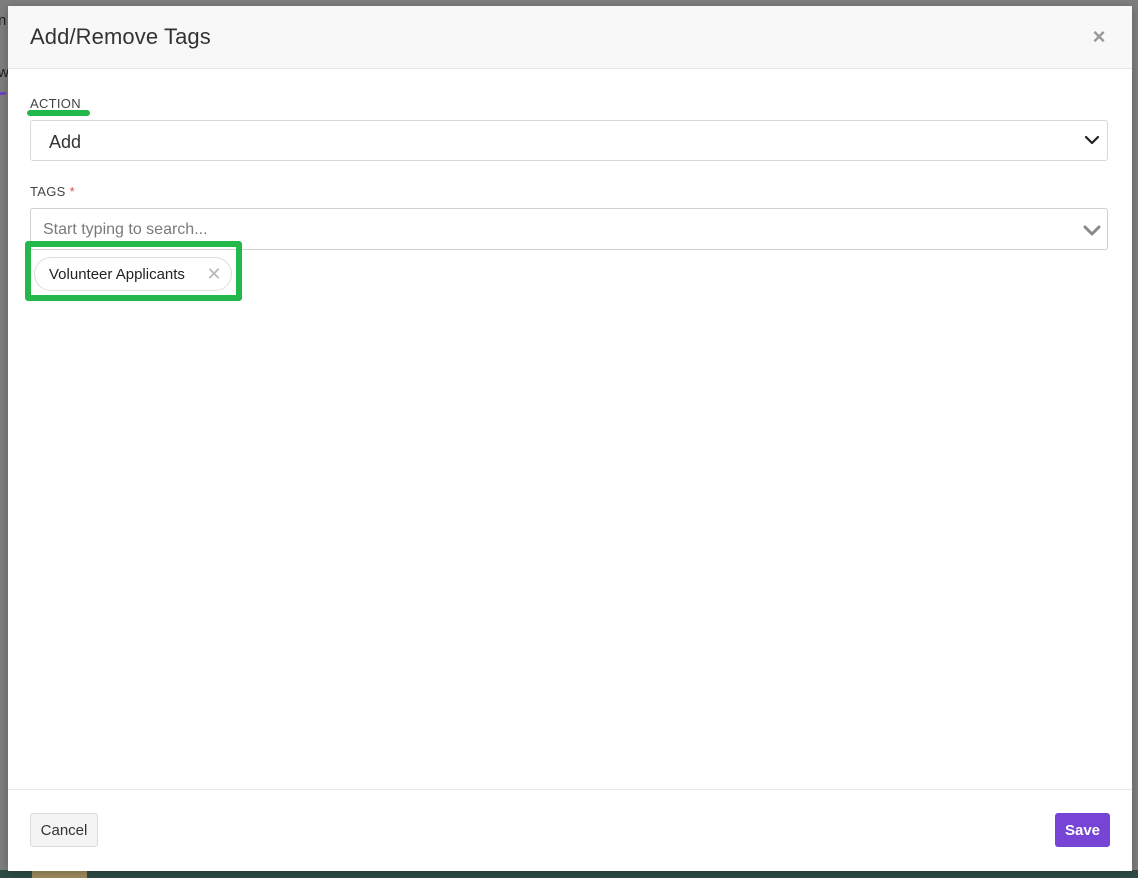  Describe the element at coordinates (1099, 37) in the screenshot. I see `close-icon: ×` at that location.